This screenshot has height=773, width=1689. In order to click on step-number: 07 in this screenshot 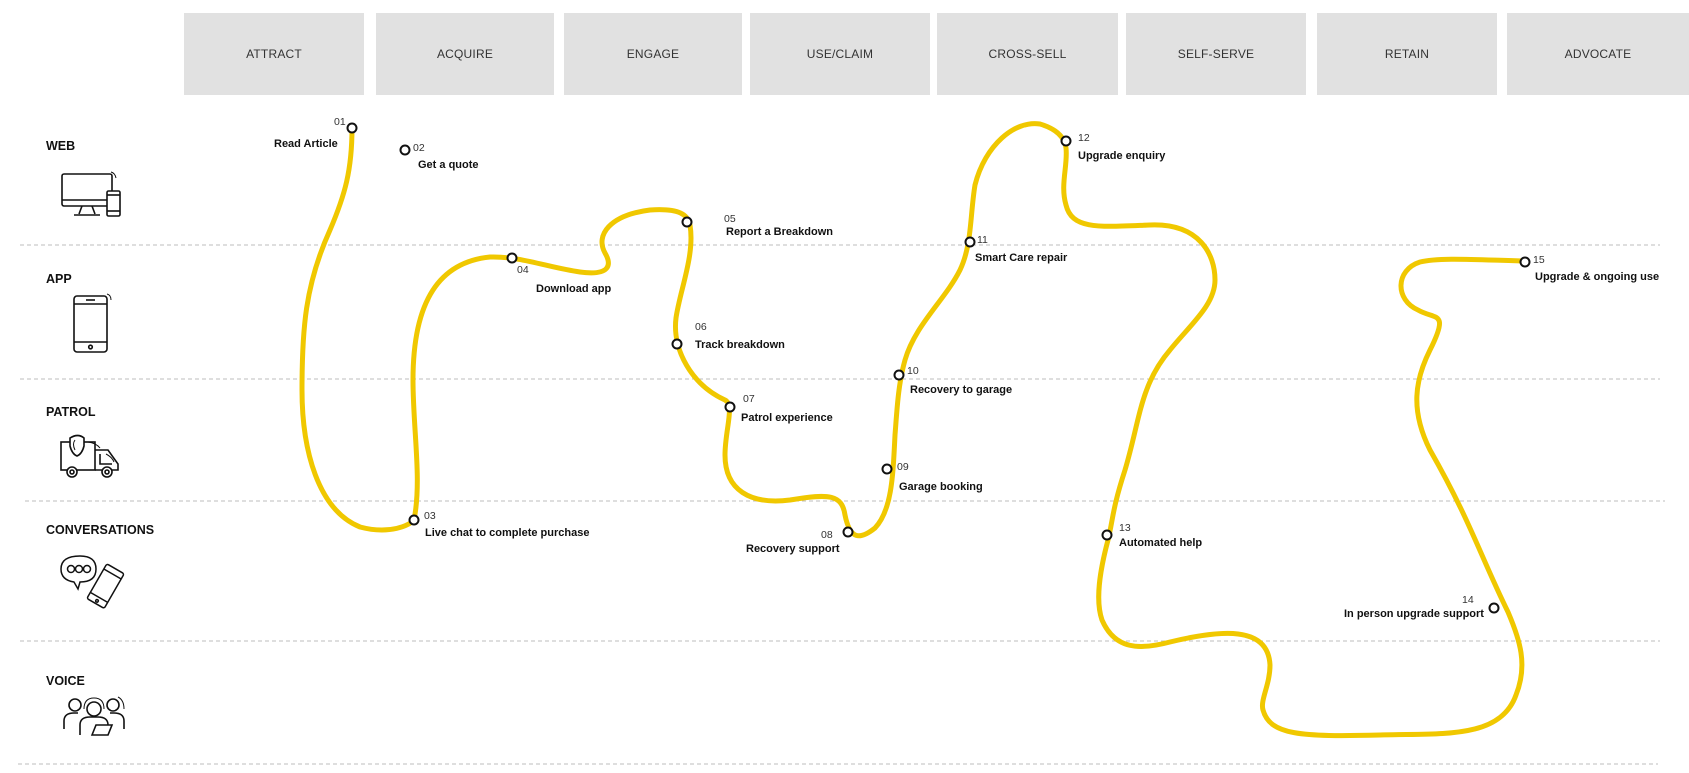, I will do `click(749, 399)`.